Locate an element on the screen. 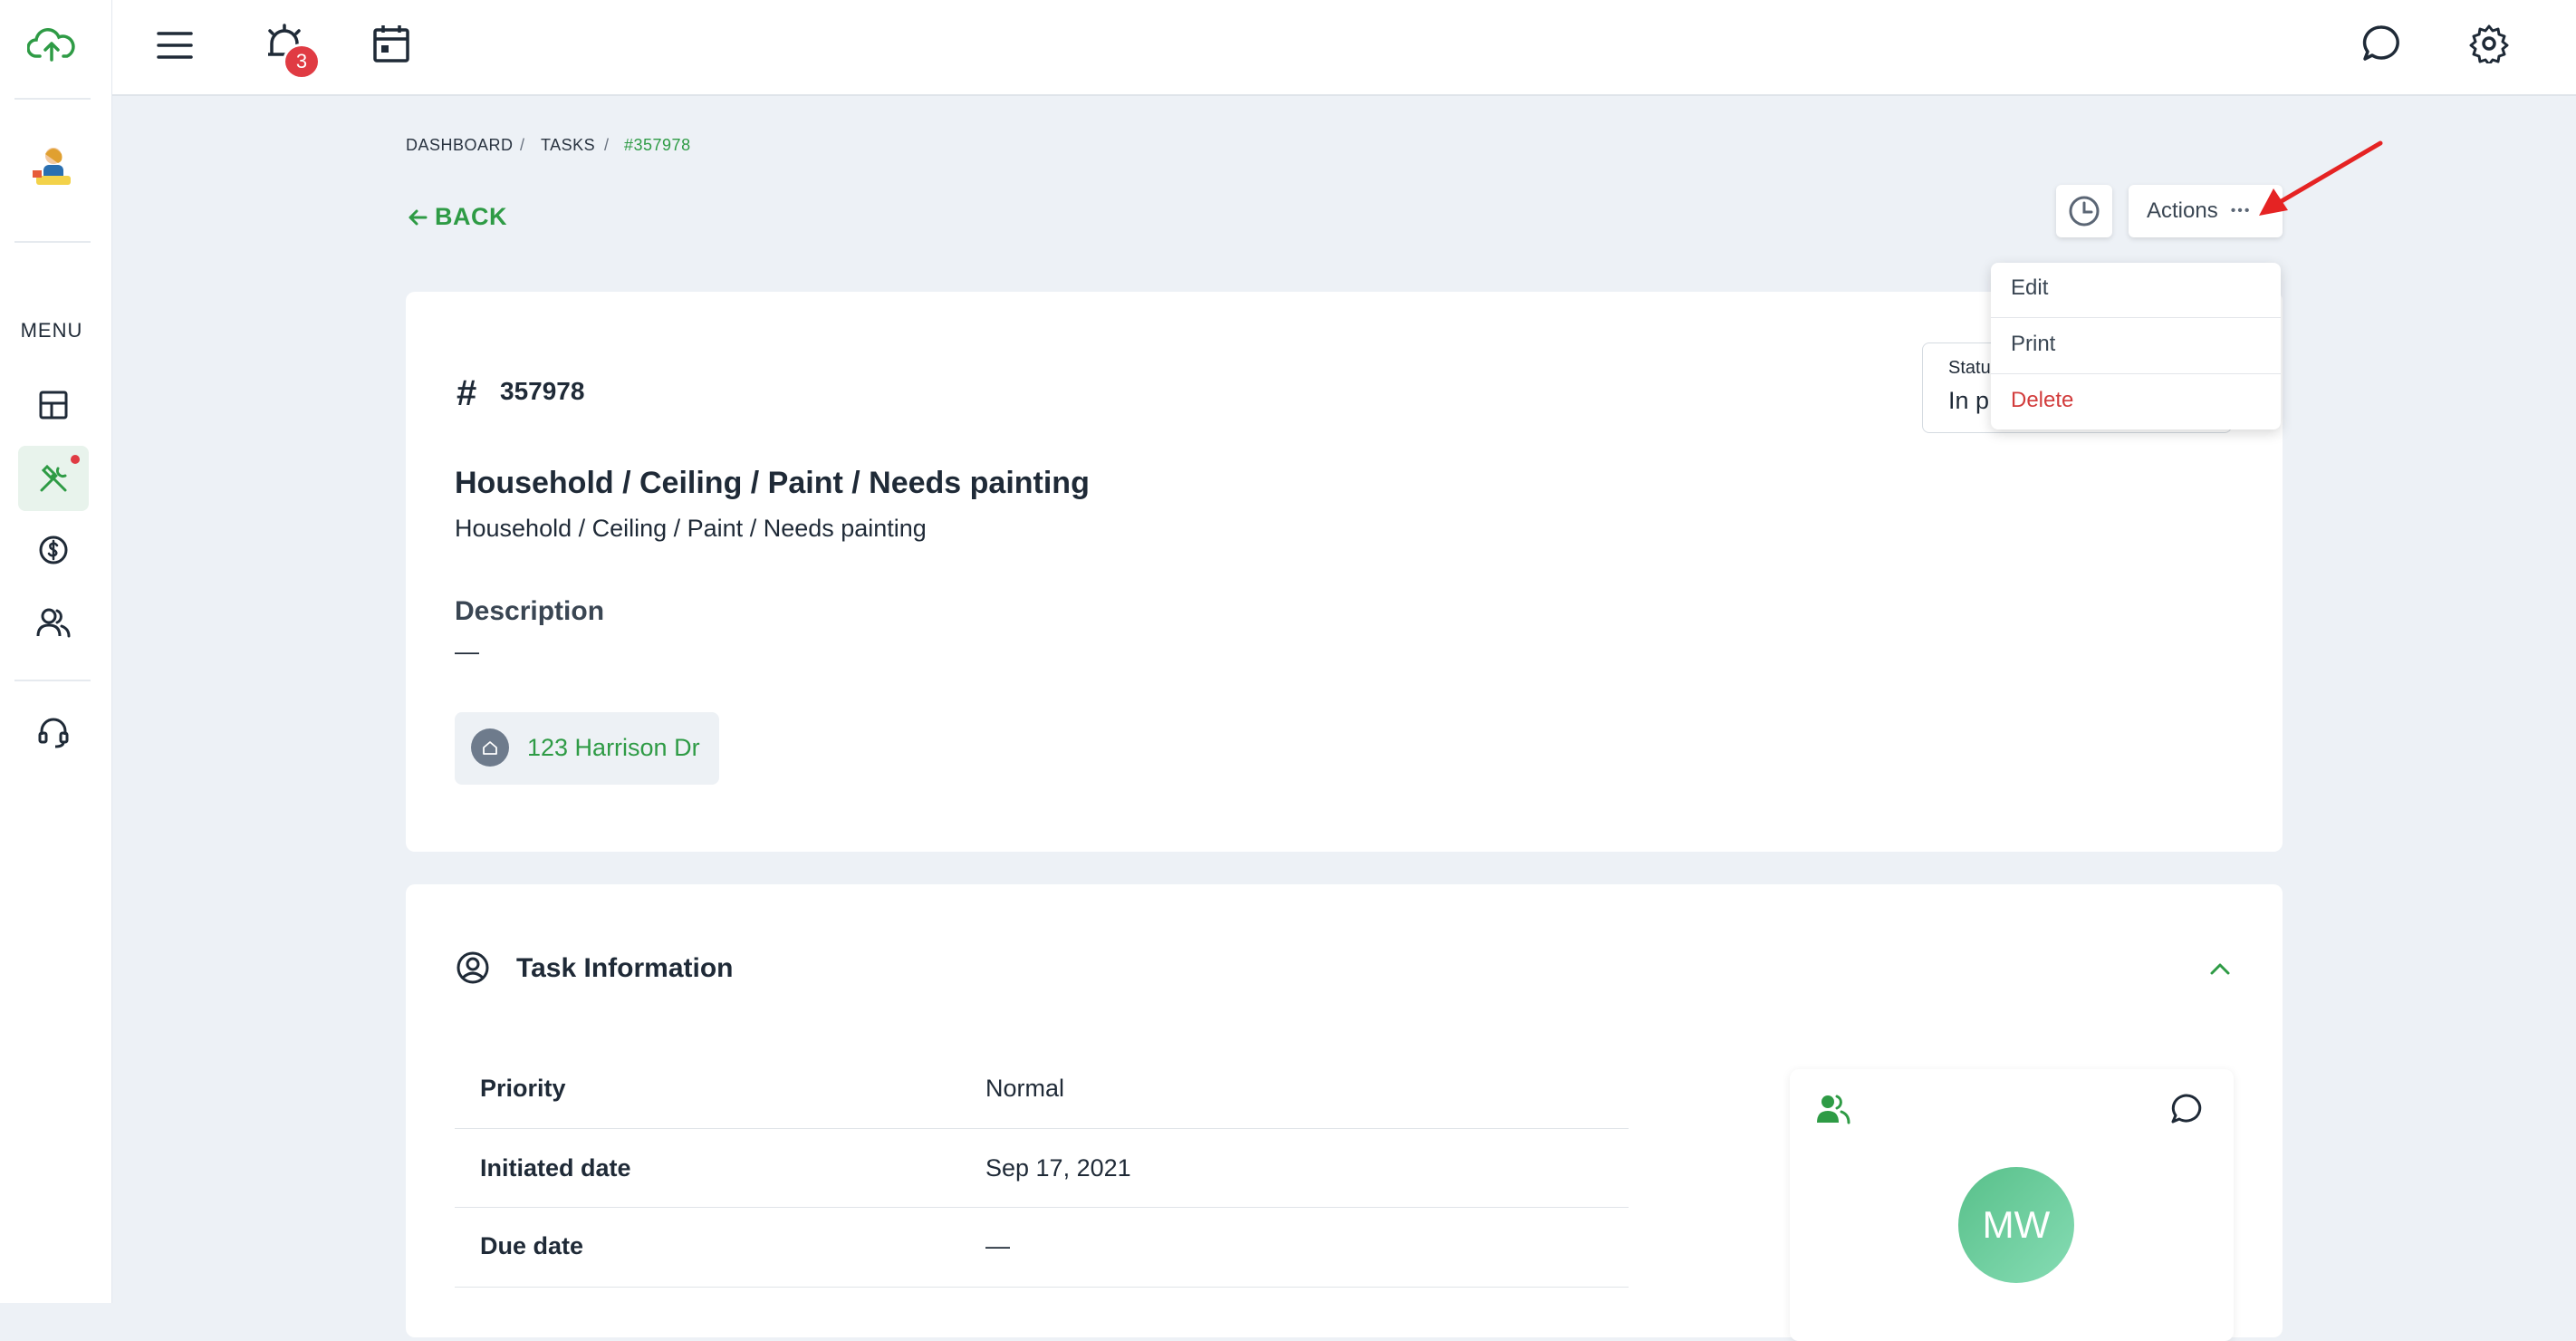  menu-item-edit: Edit is located at coordinates (2029, 288).